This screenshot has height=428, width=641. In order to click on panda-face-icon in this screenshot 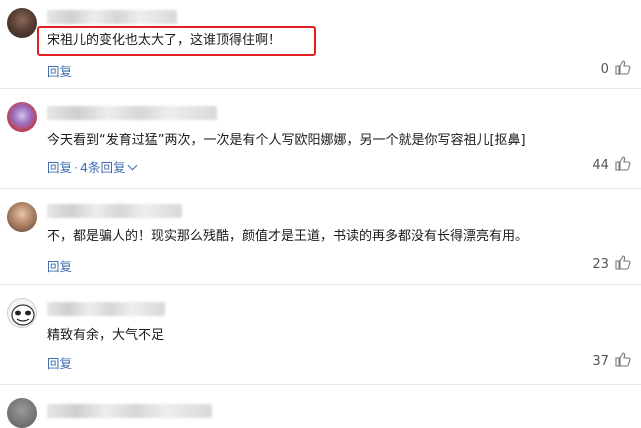, I will do `click(23, 315)`.